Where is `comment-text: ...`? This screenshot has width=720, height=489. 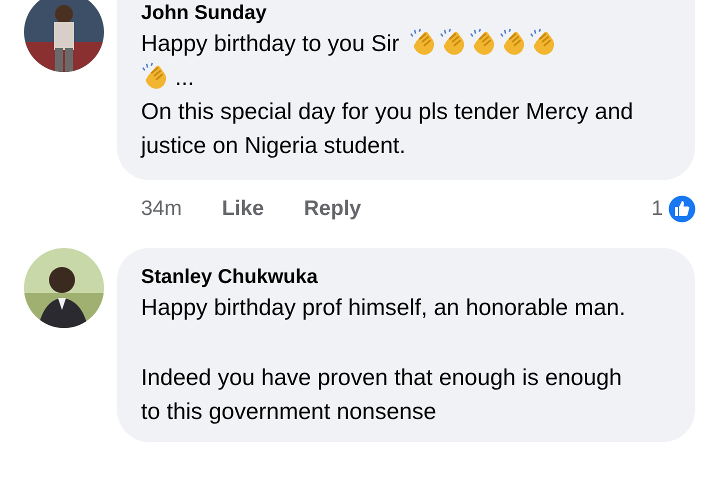 comment-text: ... is located at coordinates (184, 77).